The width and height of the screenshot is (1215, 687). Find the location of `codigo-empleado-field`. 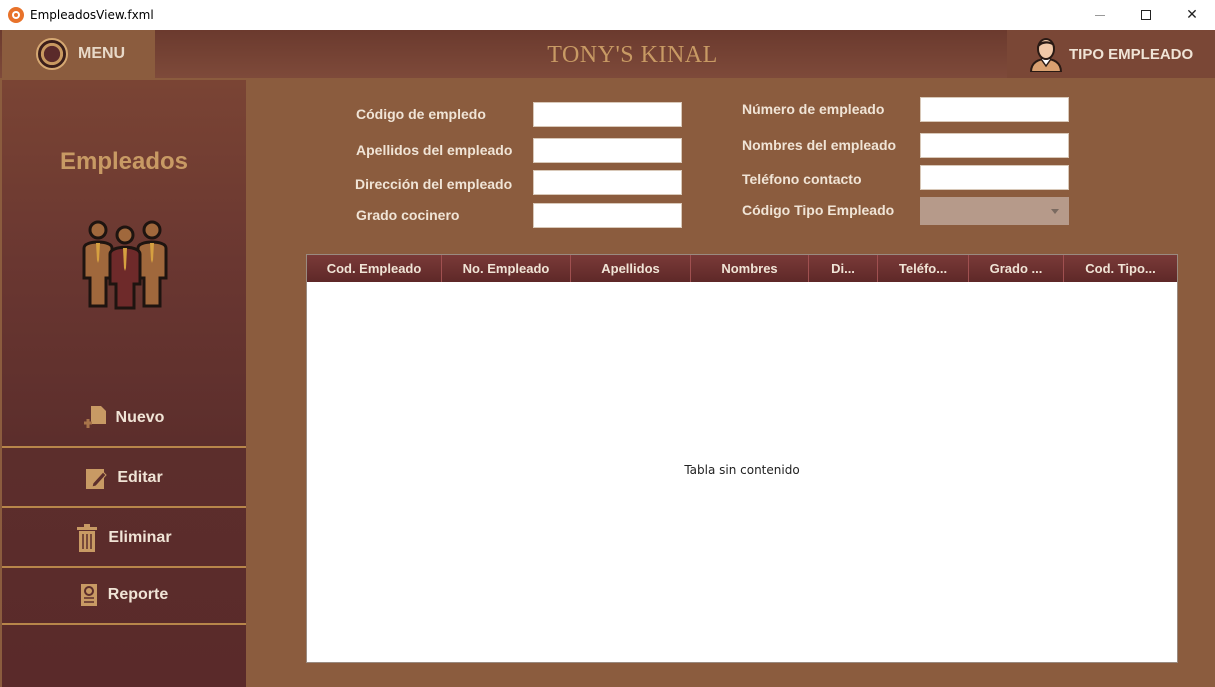

codigo-empleado-field is located at coordinates (607, 114).